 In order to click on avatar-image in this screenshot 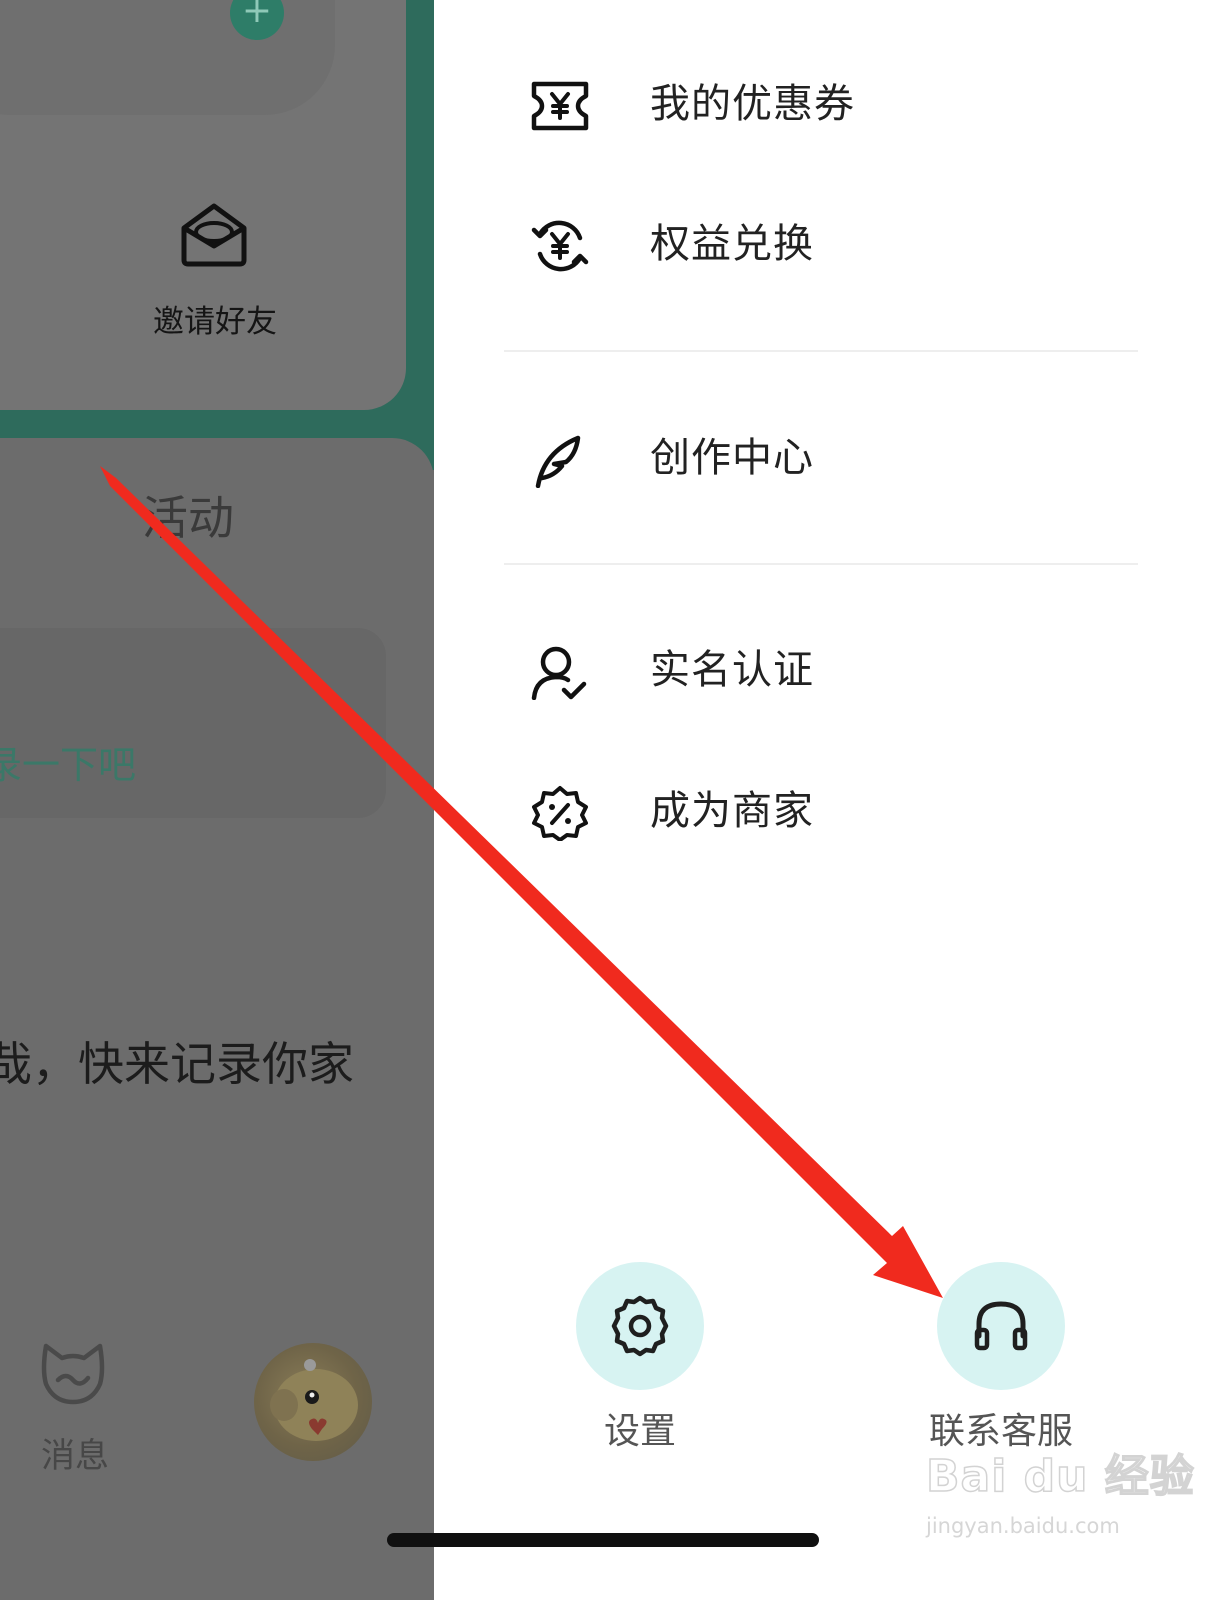, I will do `click(314, 1400)`.